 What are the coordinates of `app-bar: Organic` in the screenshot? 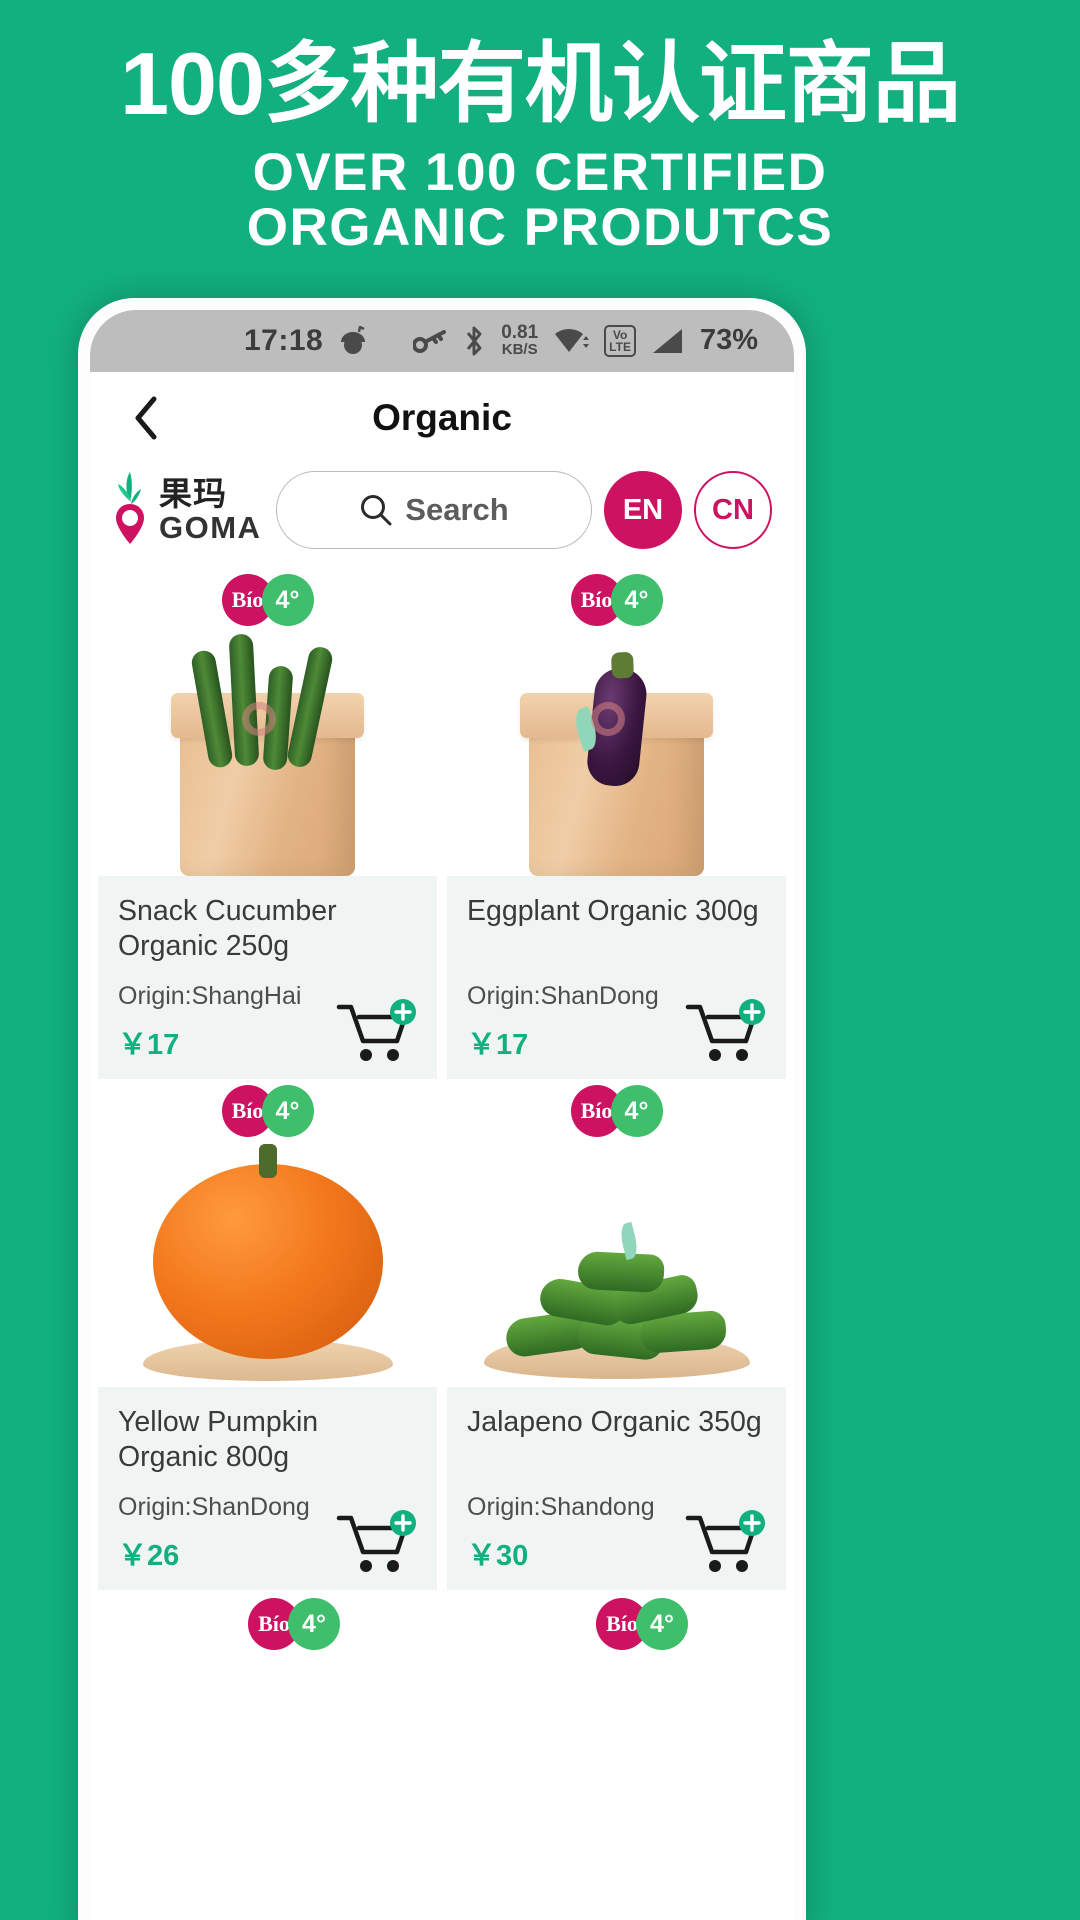 It's located at (442, 418).